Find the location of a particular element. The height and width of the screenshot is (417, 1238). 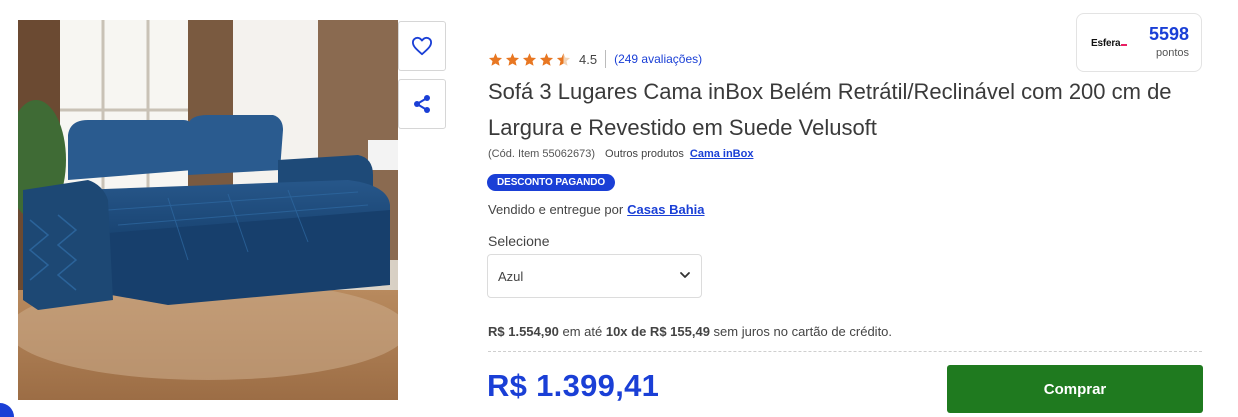

seller-info: Vendido e entregue por Casas Bahia is located at coordinates (596, 209).